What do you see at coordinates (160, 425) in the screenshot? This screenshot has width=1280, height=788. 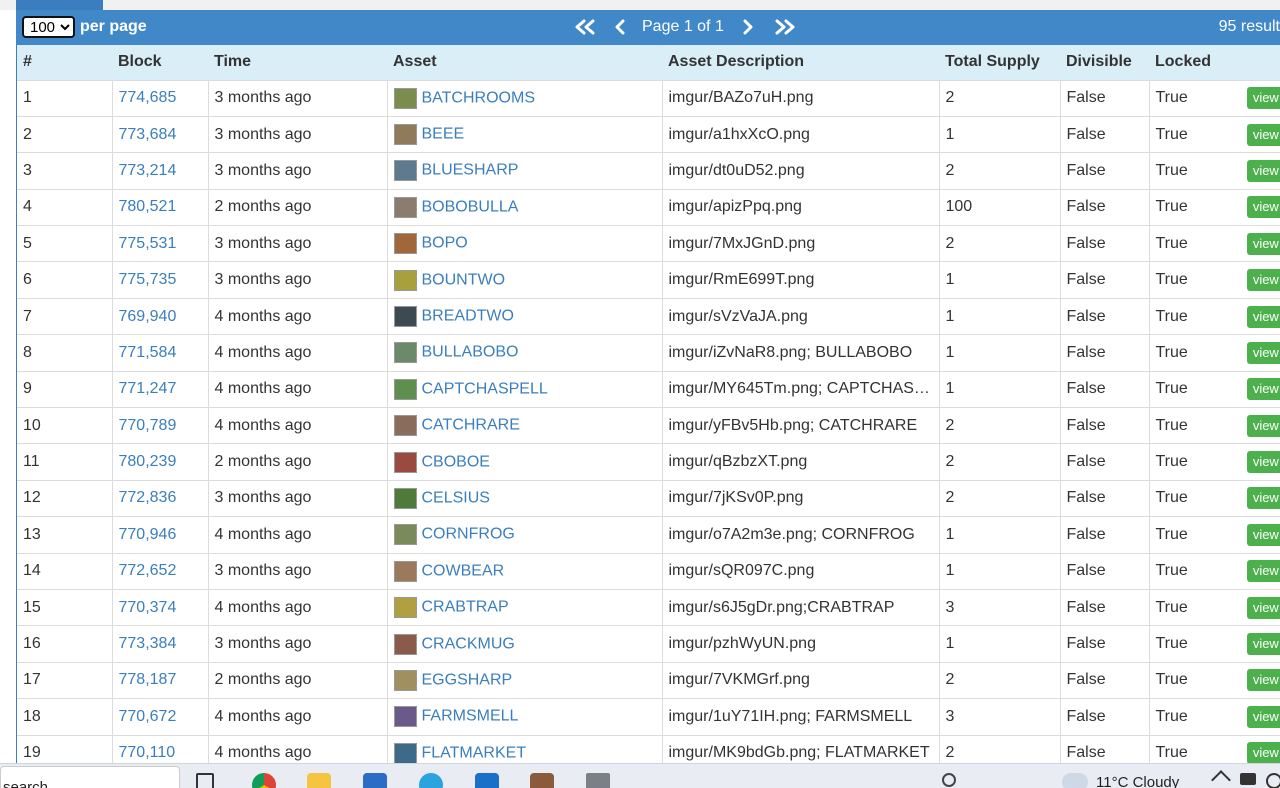 I see `cell-block-link: 770,789` at bounding box center [160, 425].